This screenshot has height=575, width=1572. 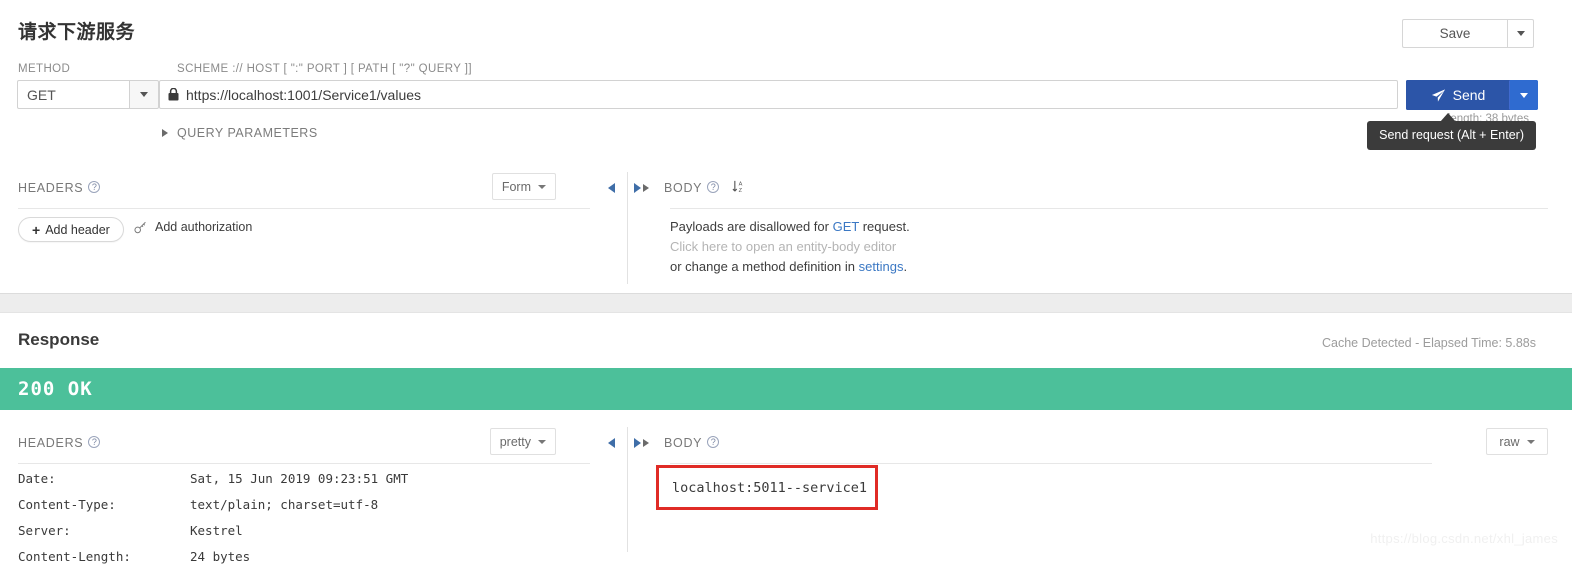 I want to click on method-select: GET, so click(x=88, y=94).